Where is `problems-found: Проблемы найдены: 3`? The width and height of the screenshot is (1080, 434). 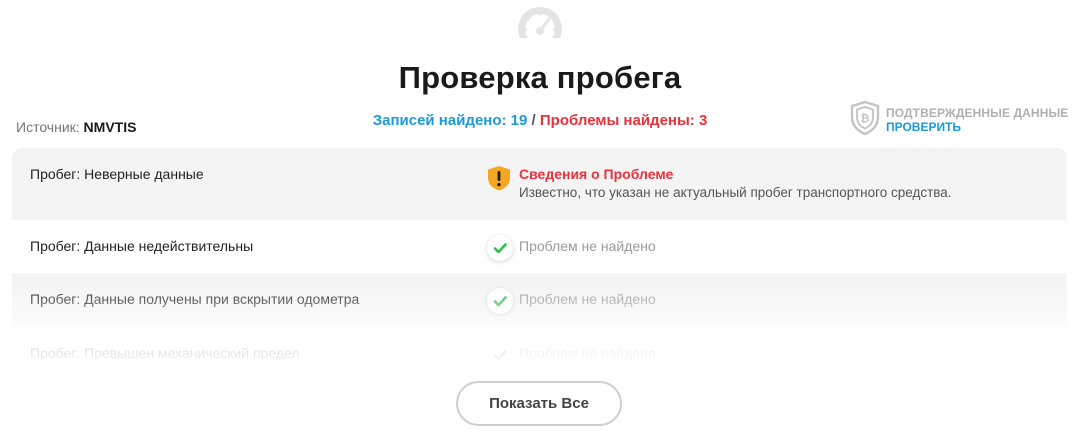
problems-found: Проблемы найдены: 3 is located at coordinates (623, 120).